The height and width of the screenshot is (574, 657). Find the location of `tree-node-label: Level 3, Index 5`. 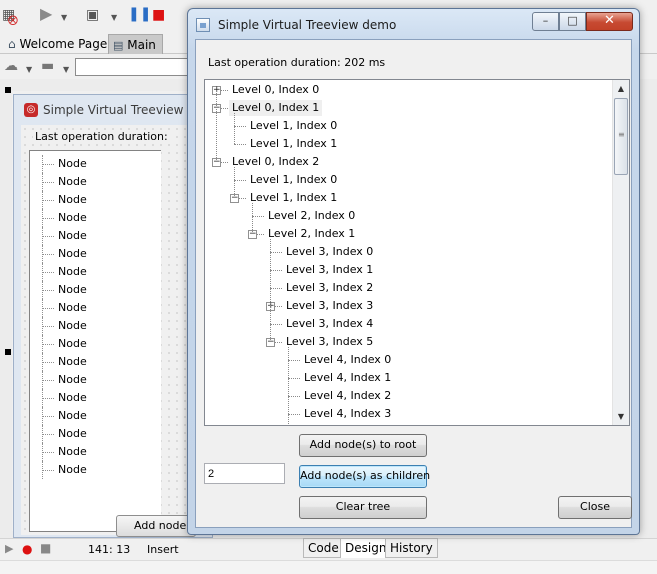

tree-node-label: Level 3, Index 5 is located at coordinates (330, 341).